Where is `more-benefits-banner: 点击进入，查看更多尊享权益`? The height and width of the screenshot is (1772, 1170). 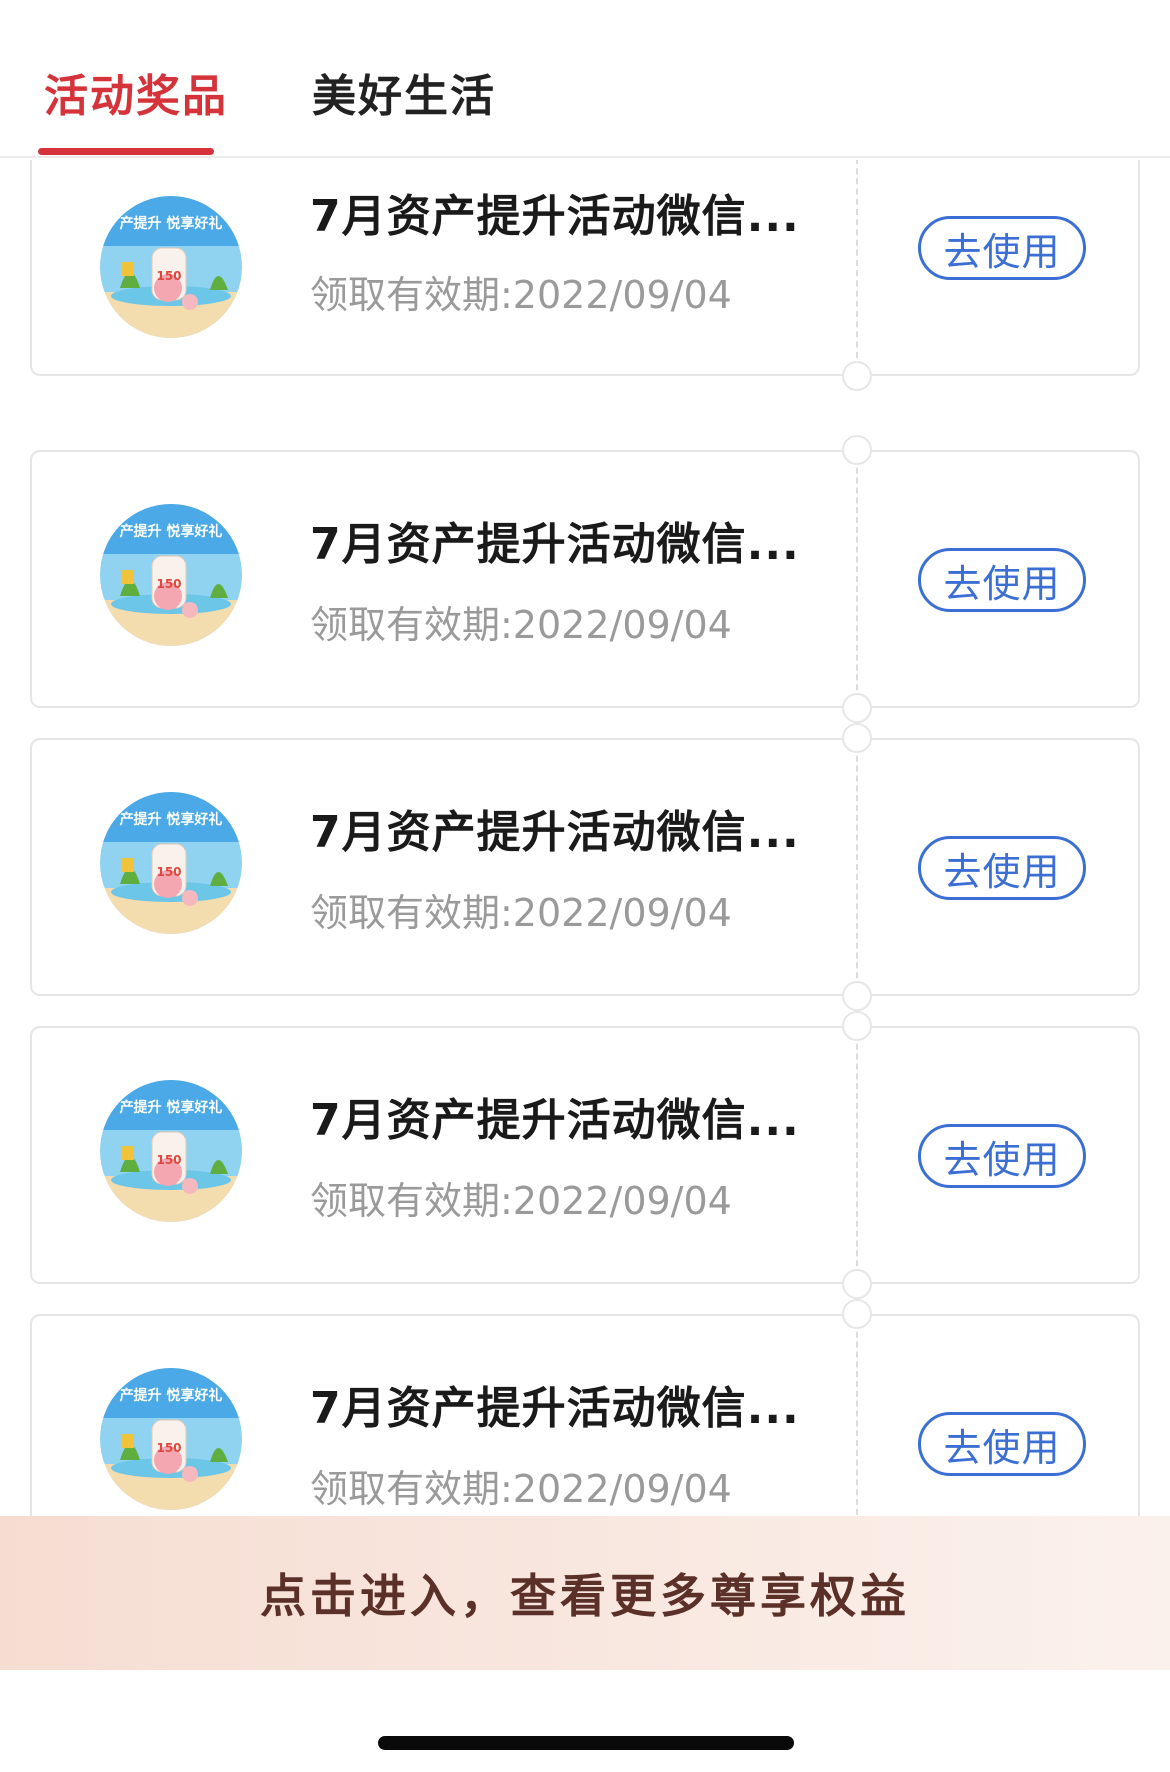 more-benefits-banner: 点击进入，查看更多尊享权益 is located at coordinates (585, 1593).